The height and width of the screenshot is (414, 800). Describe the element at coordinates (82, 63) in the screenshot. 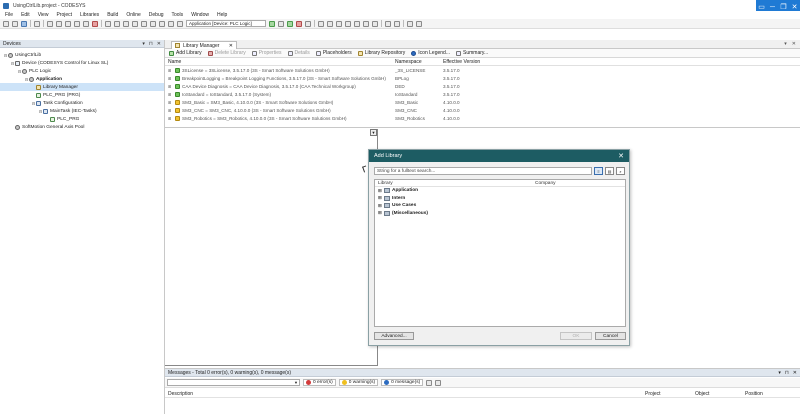

I see `tree-node: ⊟ Device (CODESYS Control for Linux SL)` at that location.